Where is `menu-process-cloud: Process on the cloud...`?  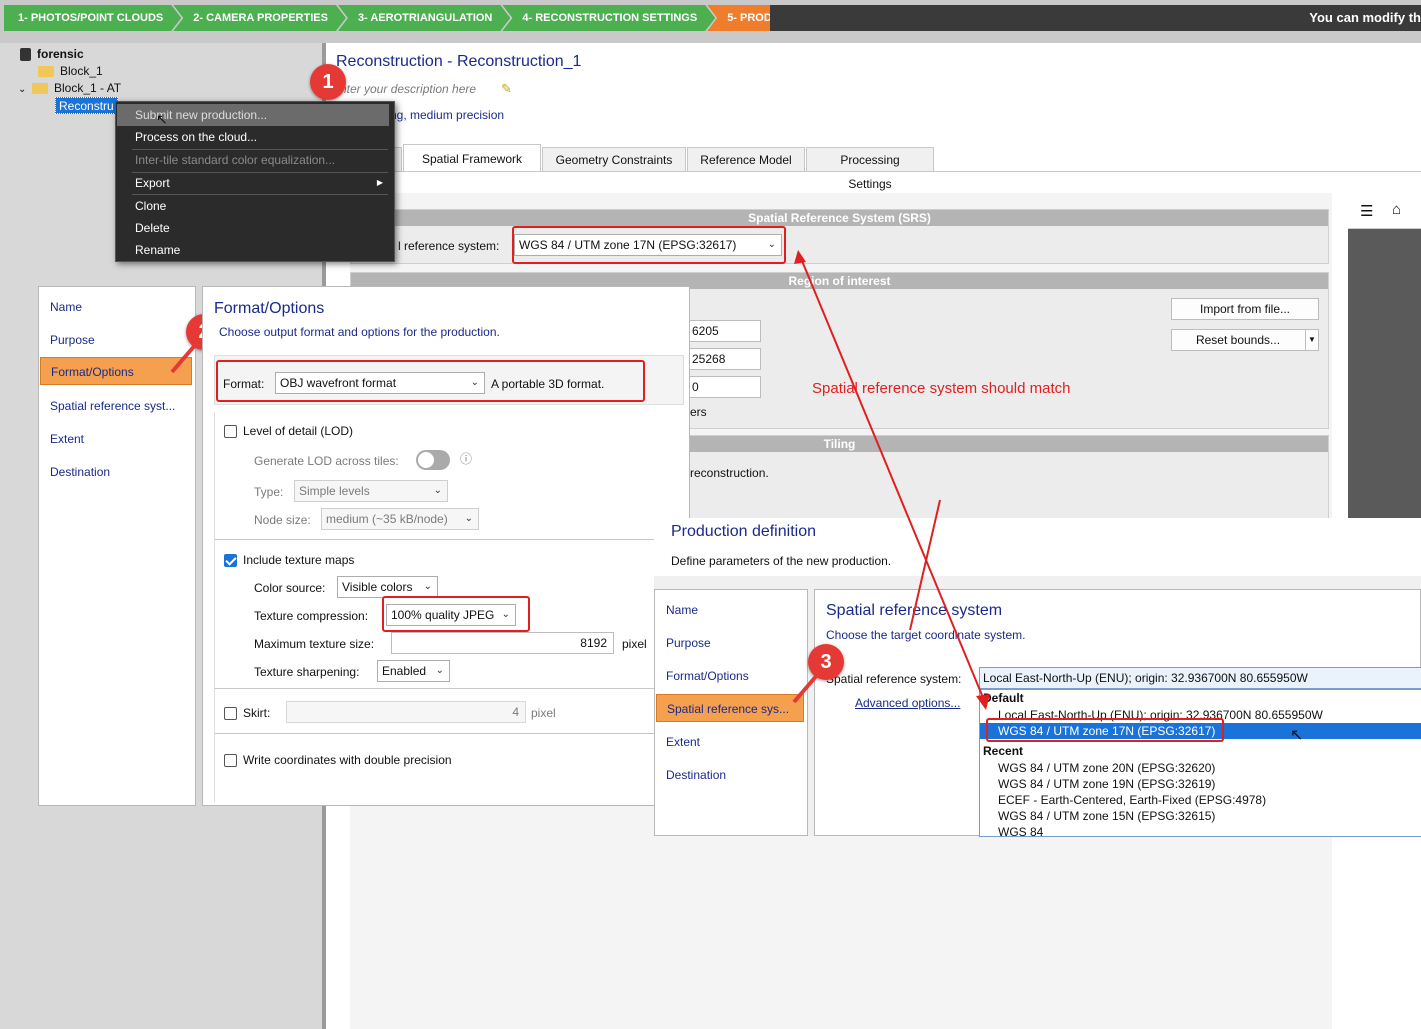
menu-process-cloud: Process on the cloud... is located at coordinates (253, 137).